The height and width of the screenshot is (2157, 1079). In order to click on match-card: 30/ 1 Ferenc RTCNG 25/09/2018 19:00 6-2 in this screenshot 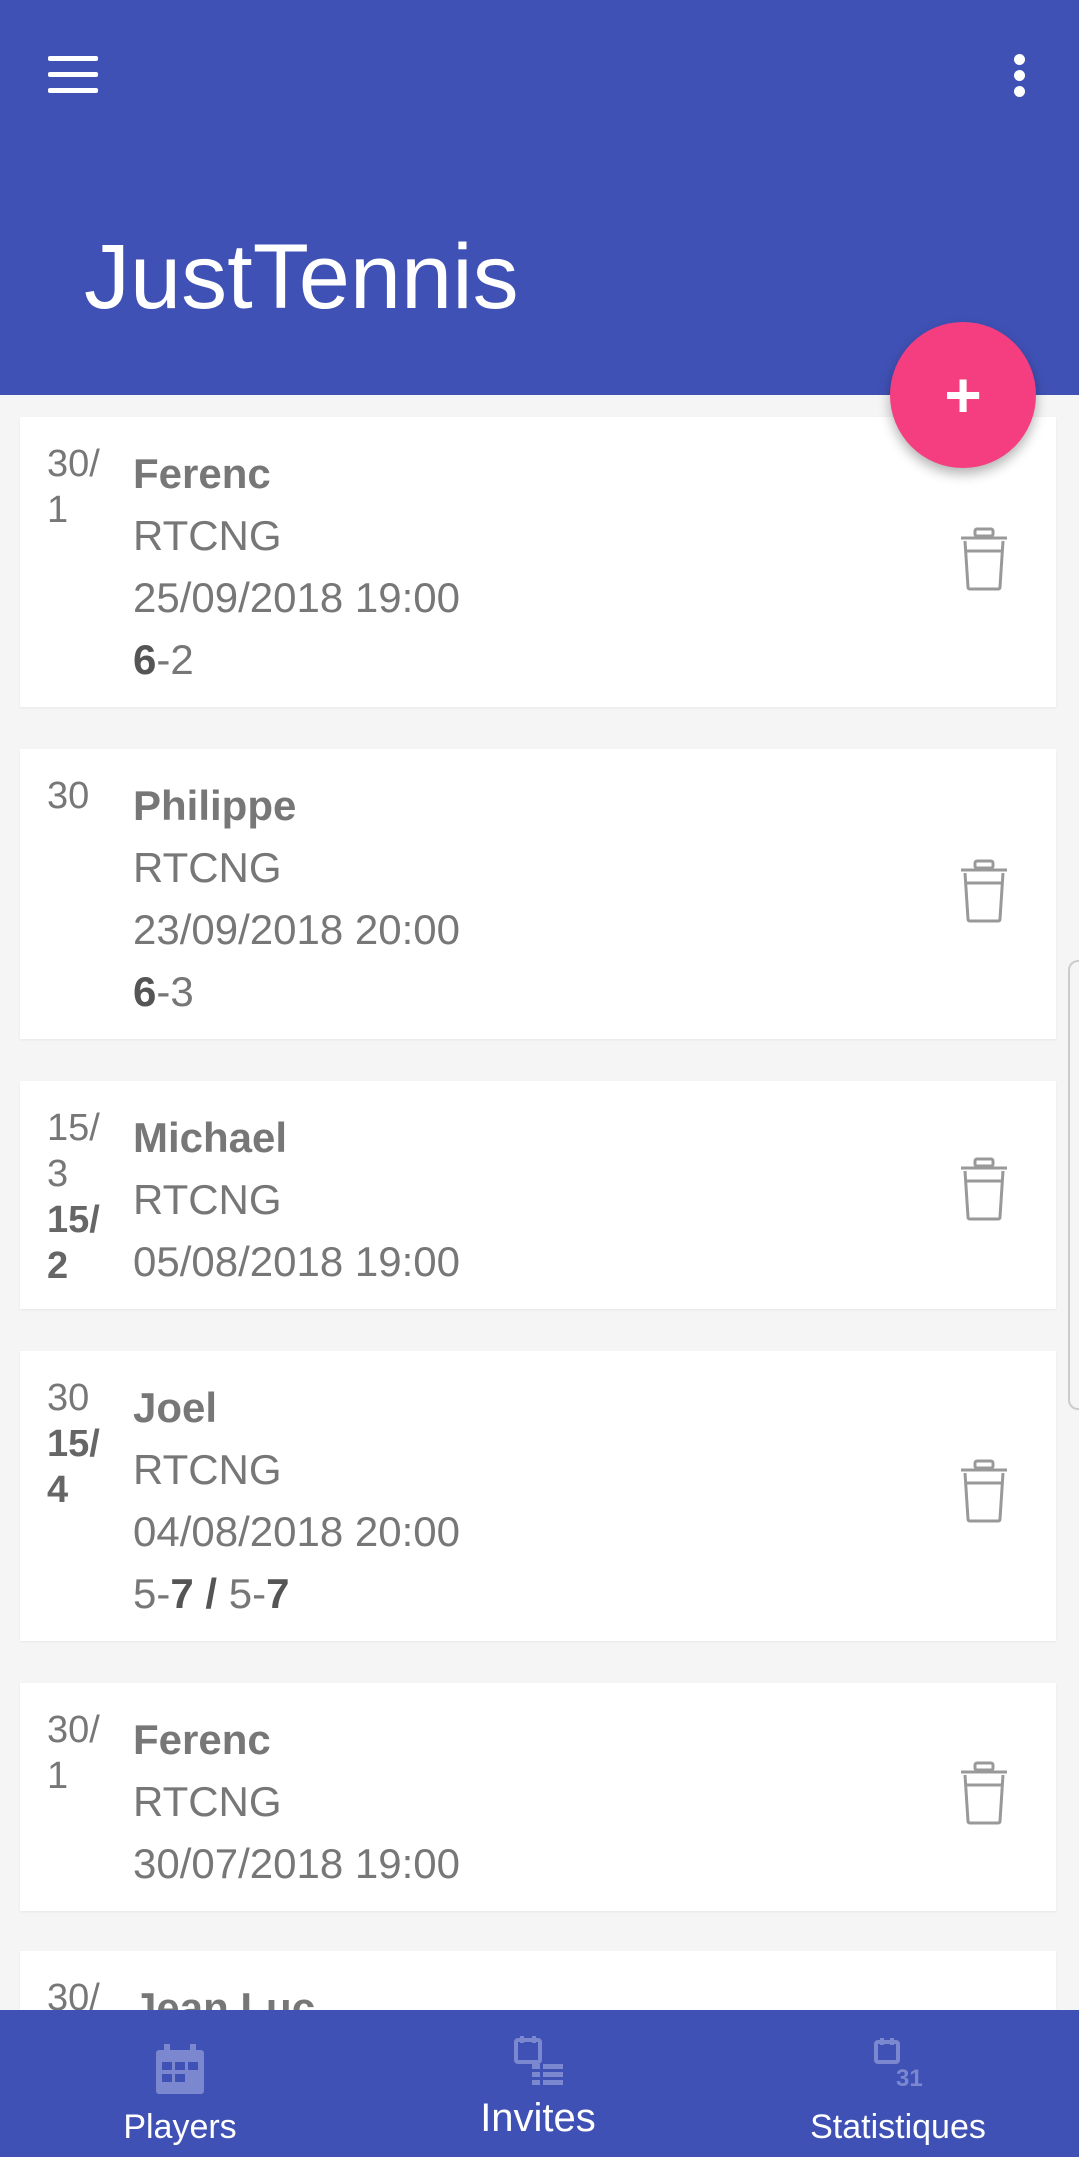, I will do `click(538, 562)`.